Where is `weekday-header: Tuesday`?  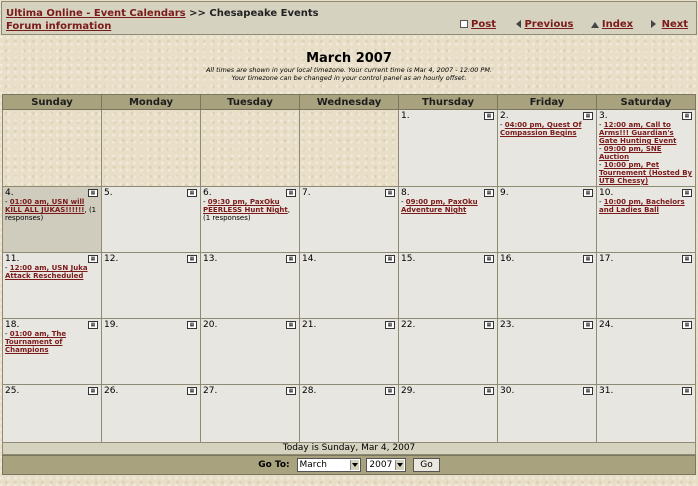
weekday-header: Tuesday is located at coordinates (250, 102).